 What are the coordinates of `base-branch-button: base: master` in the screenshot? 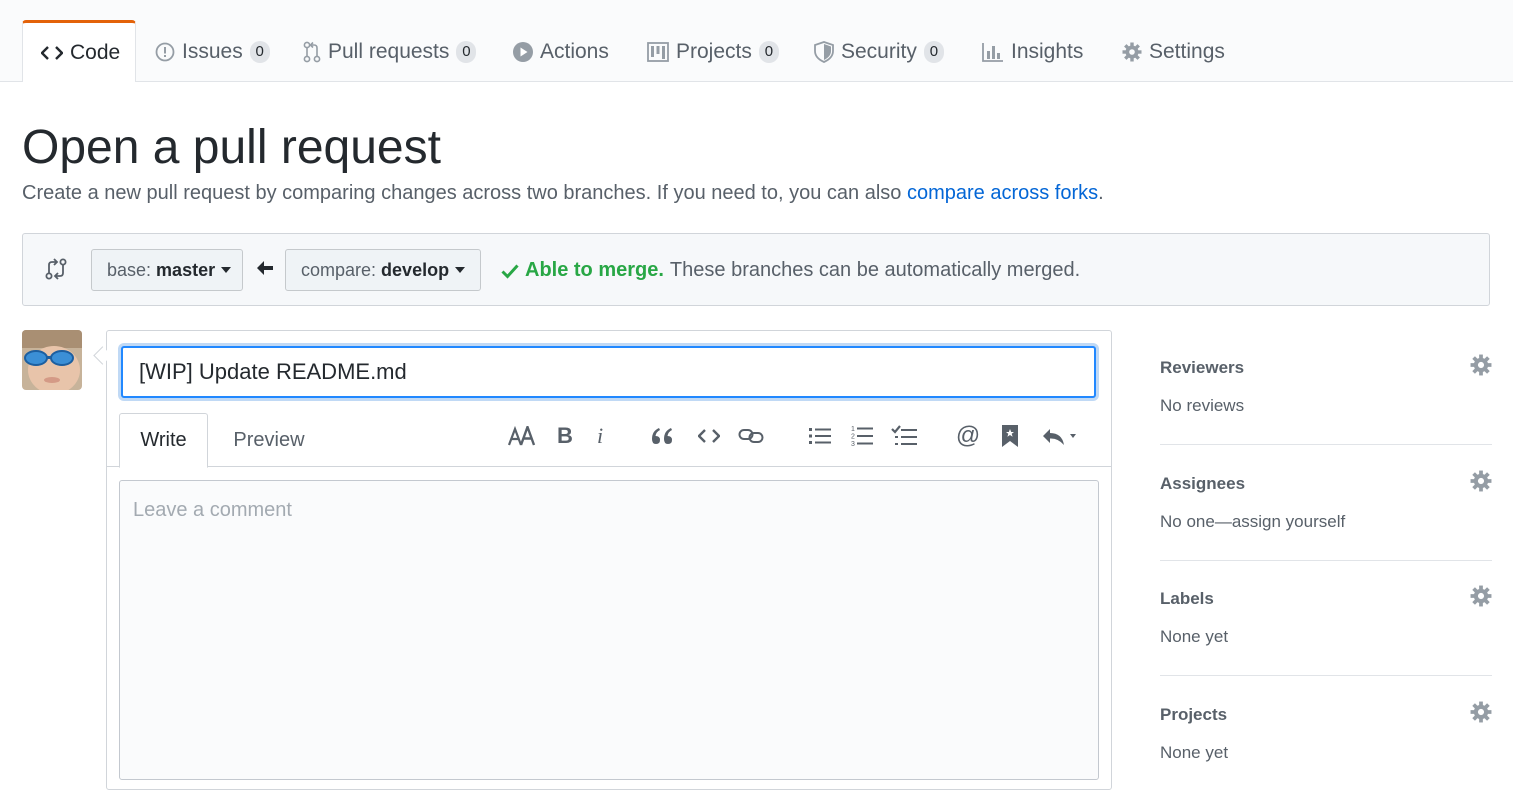 It's located at (167, 270).